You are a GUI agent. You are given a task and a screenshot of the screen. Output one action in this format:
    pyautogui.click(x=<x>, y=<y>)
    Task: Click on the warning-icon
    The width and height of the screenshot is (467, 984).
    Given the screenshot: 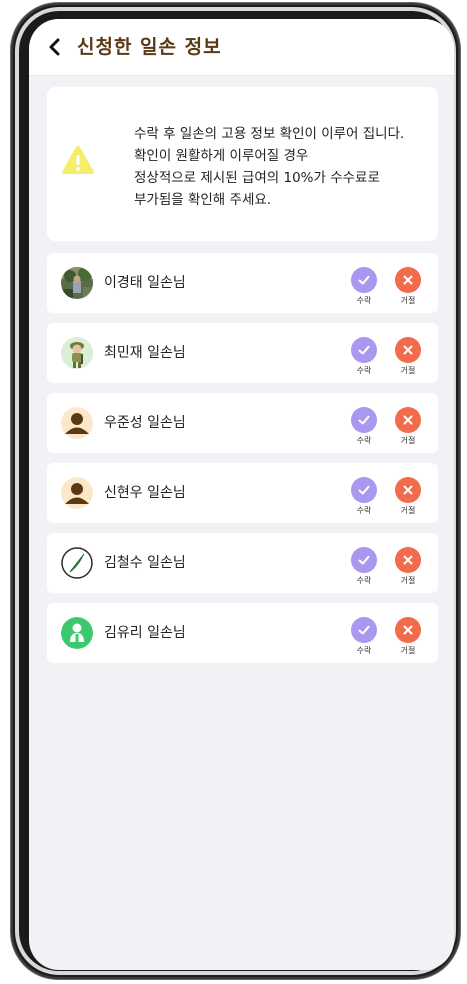 What is the action you would take?
    pyautogui.click(x=78, y=160)
    